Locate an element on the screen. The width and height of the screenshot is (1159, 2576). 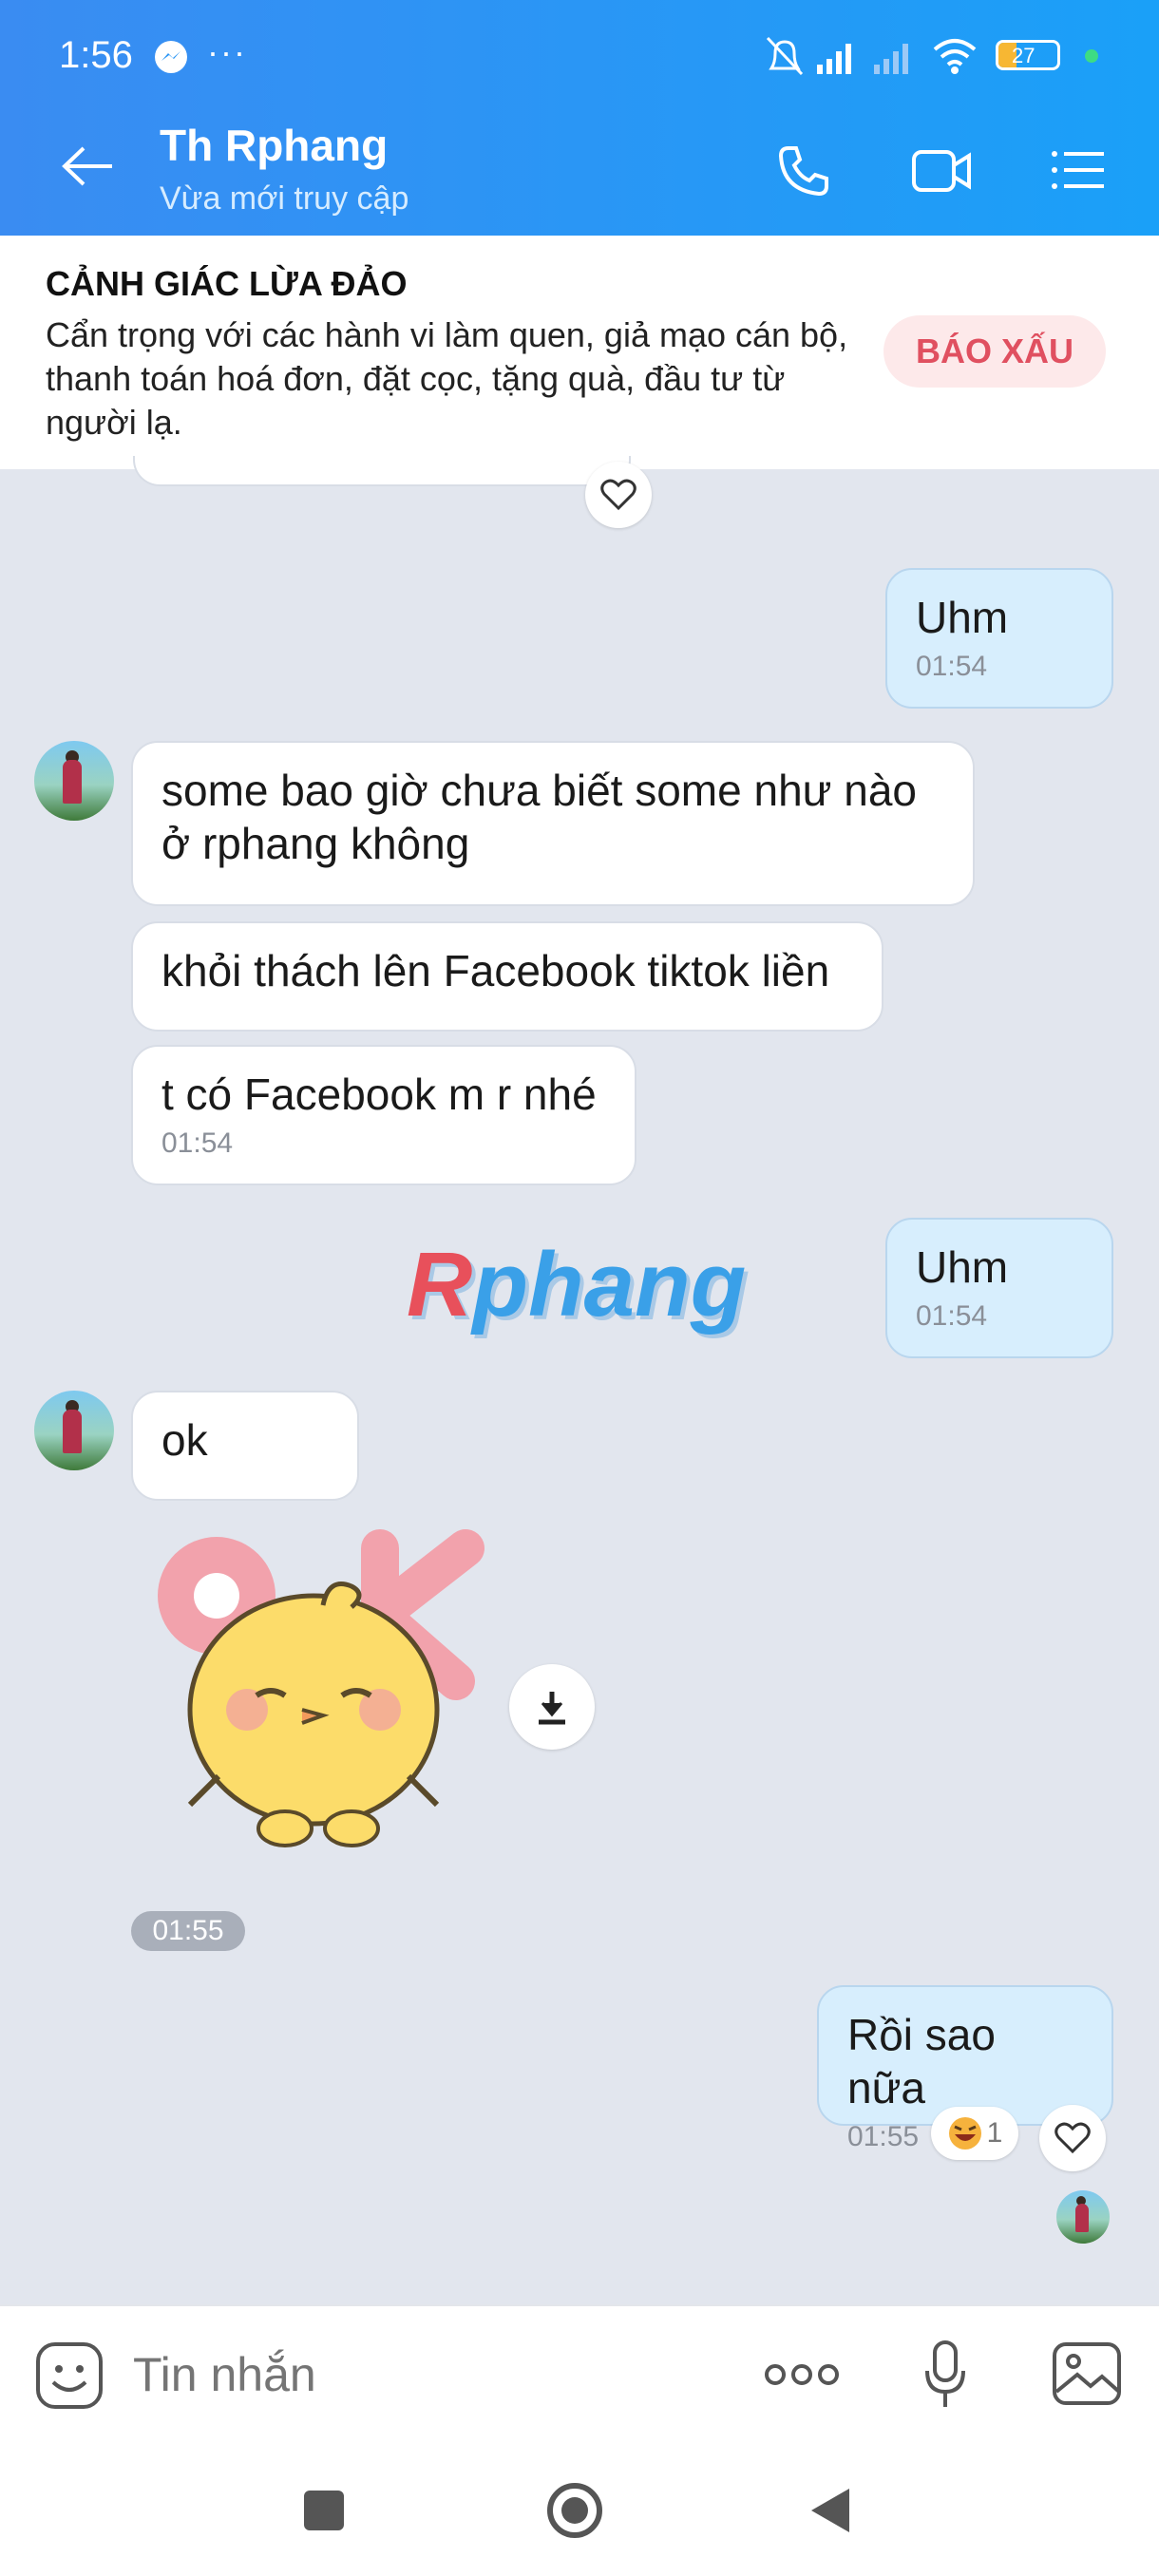
battery-level: 27 is located at coordinates (1024, 55).